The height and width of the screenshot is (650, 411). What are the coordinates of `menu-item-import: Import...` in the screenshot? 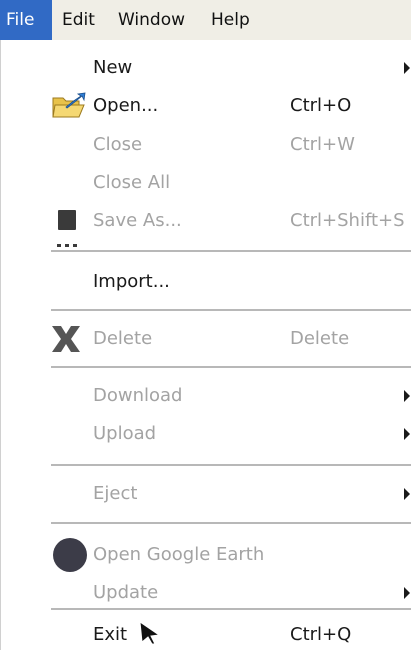 It's located at (206, 282).